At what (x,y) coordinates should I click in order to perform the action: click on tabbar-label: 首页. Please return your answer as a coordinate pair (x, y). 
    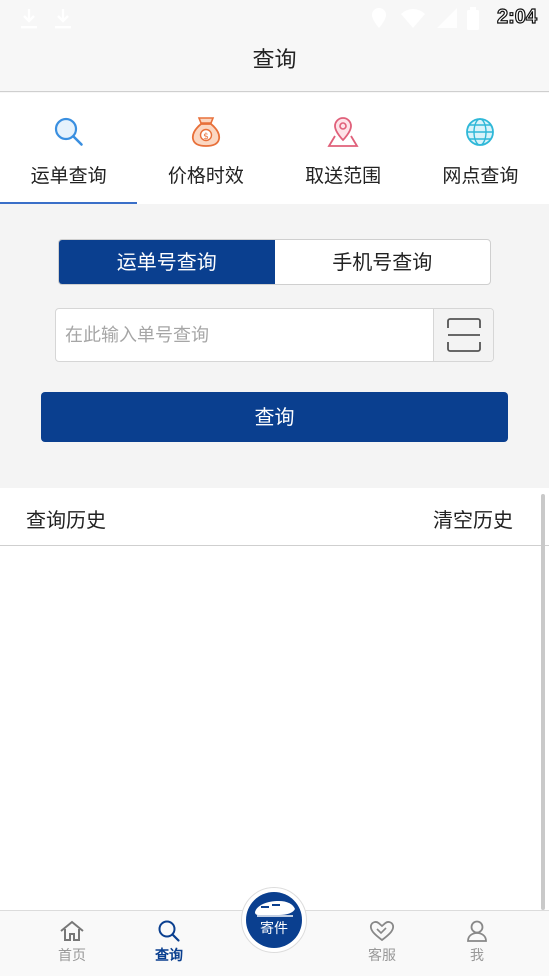
    Looking at the image, I should click on (72, 956).